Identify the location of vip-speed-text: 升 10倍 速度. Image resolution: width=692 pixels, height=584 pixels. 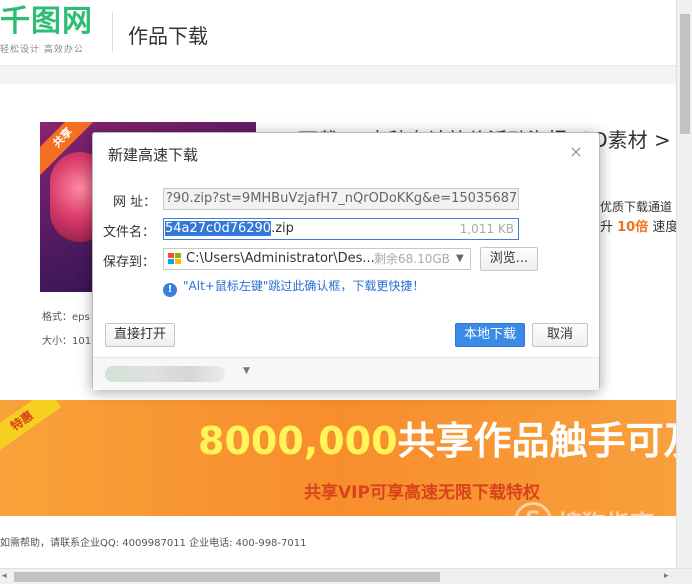
(639, 227).